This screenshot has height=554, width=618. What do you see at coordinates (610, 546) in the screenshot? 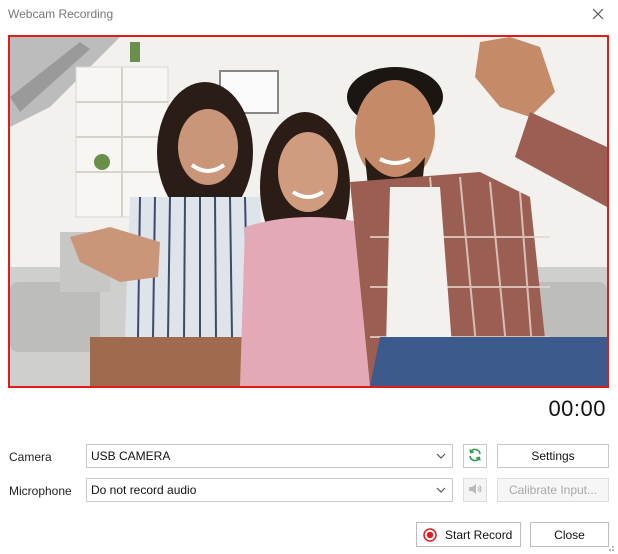
I see `resize-grip-icon` at bounding box center [610, 546].